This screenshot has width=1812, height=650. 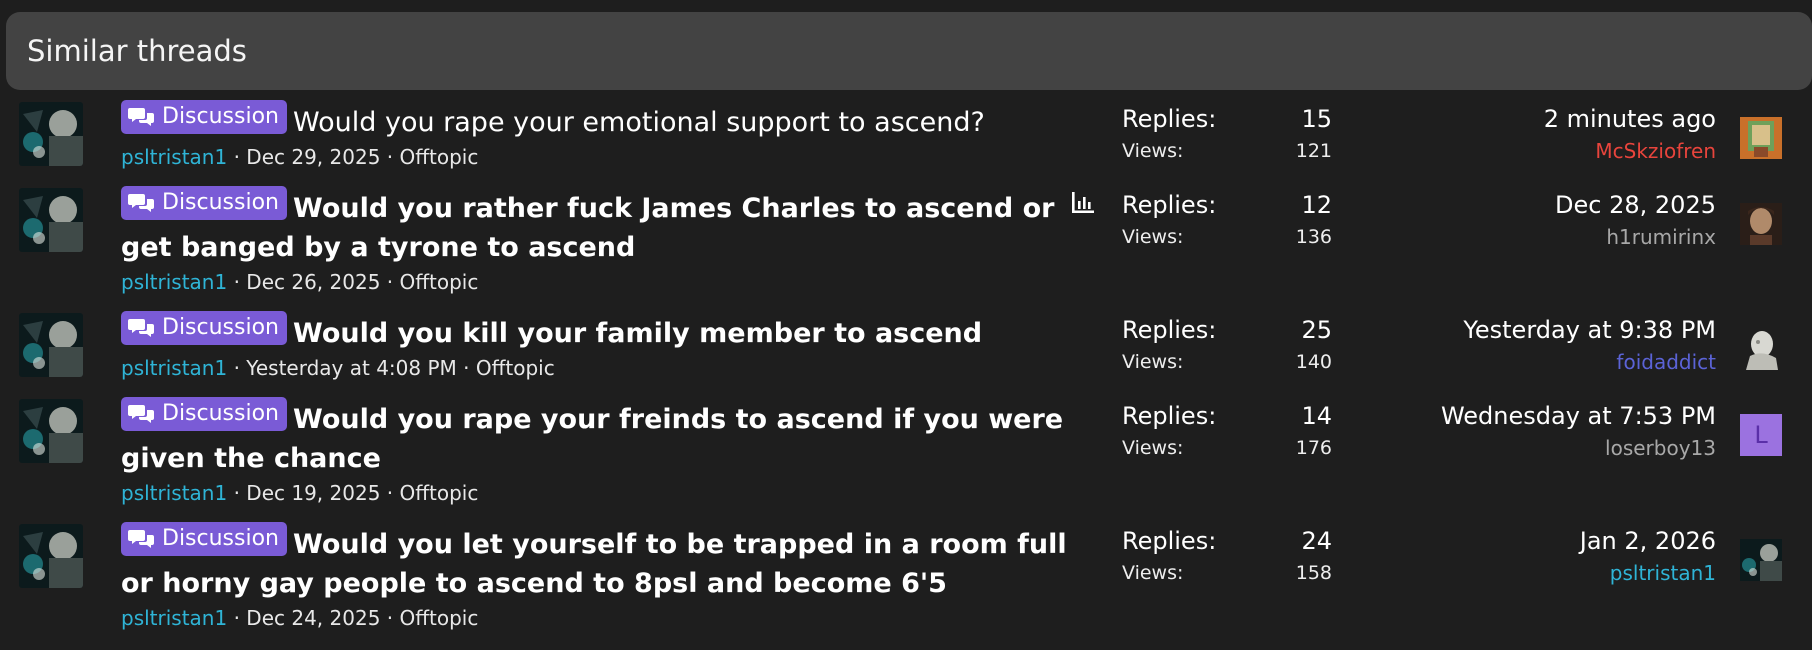 What do you see at coordinates (313, 493) in the screenshot?
I see `thread-start-date: Dec 19, 2025` at bounding box center [313, 493].